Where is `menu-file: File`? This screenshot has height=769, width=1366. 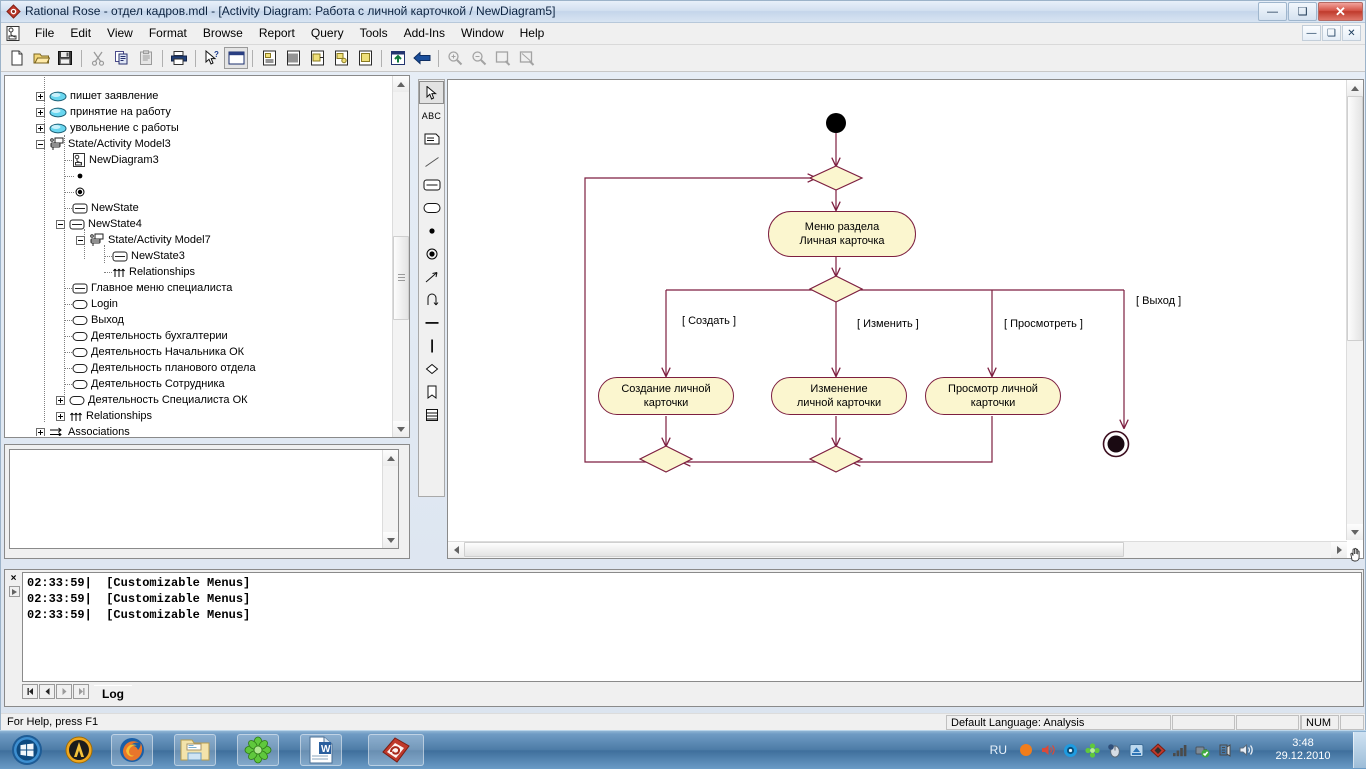 menu-file: File is located at coordinates (44, 33).